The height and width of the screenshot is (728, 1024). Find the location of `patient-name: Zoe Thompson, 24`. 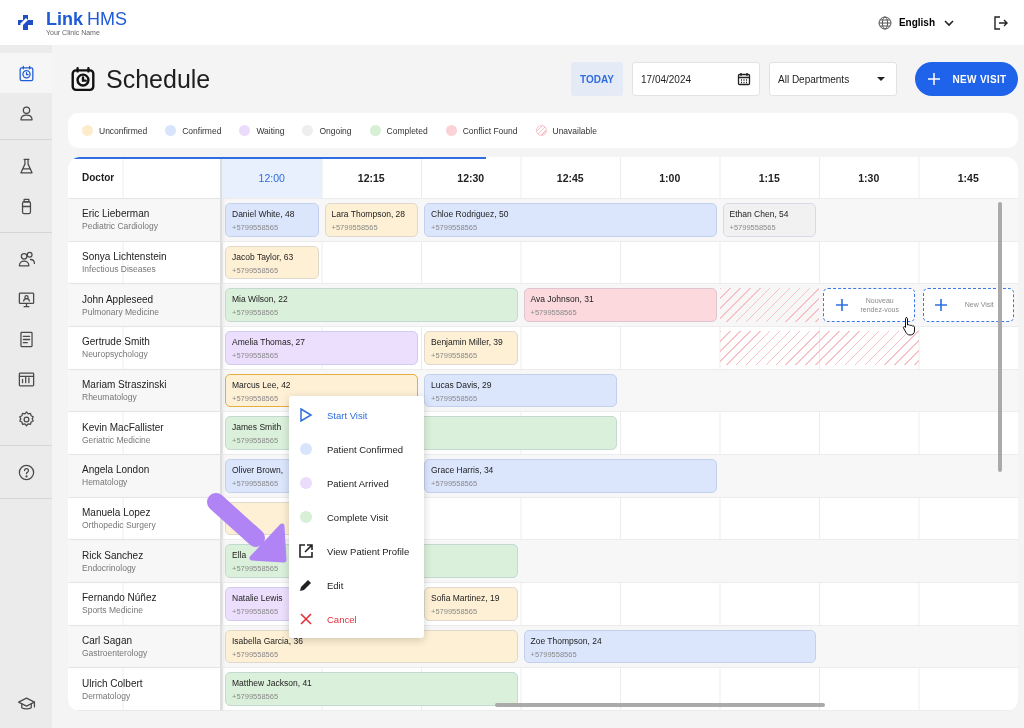

patient-name: Zoe Thompson, 24 is located at coordinates (566, 640).